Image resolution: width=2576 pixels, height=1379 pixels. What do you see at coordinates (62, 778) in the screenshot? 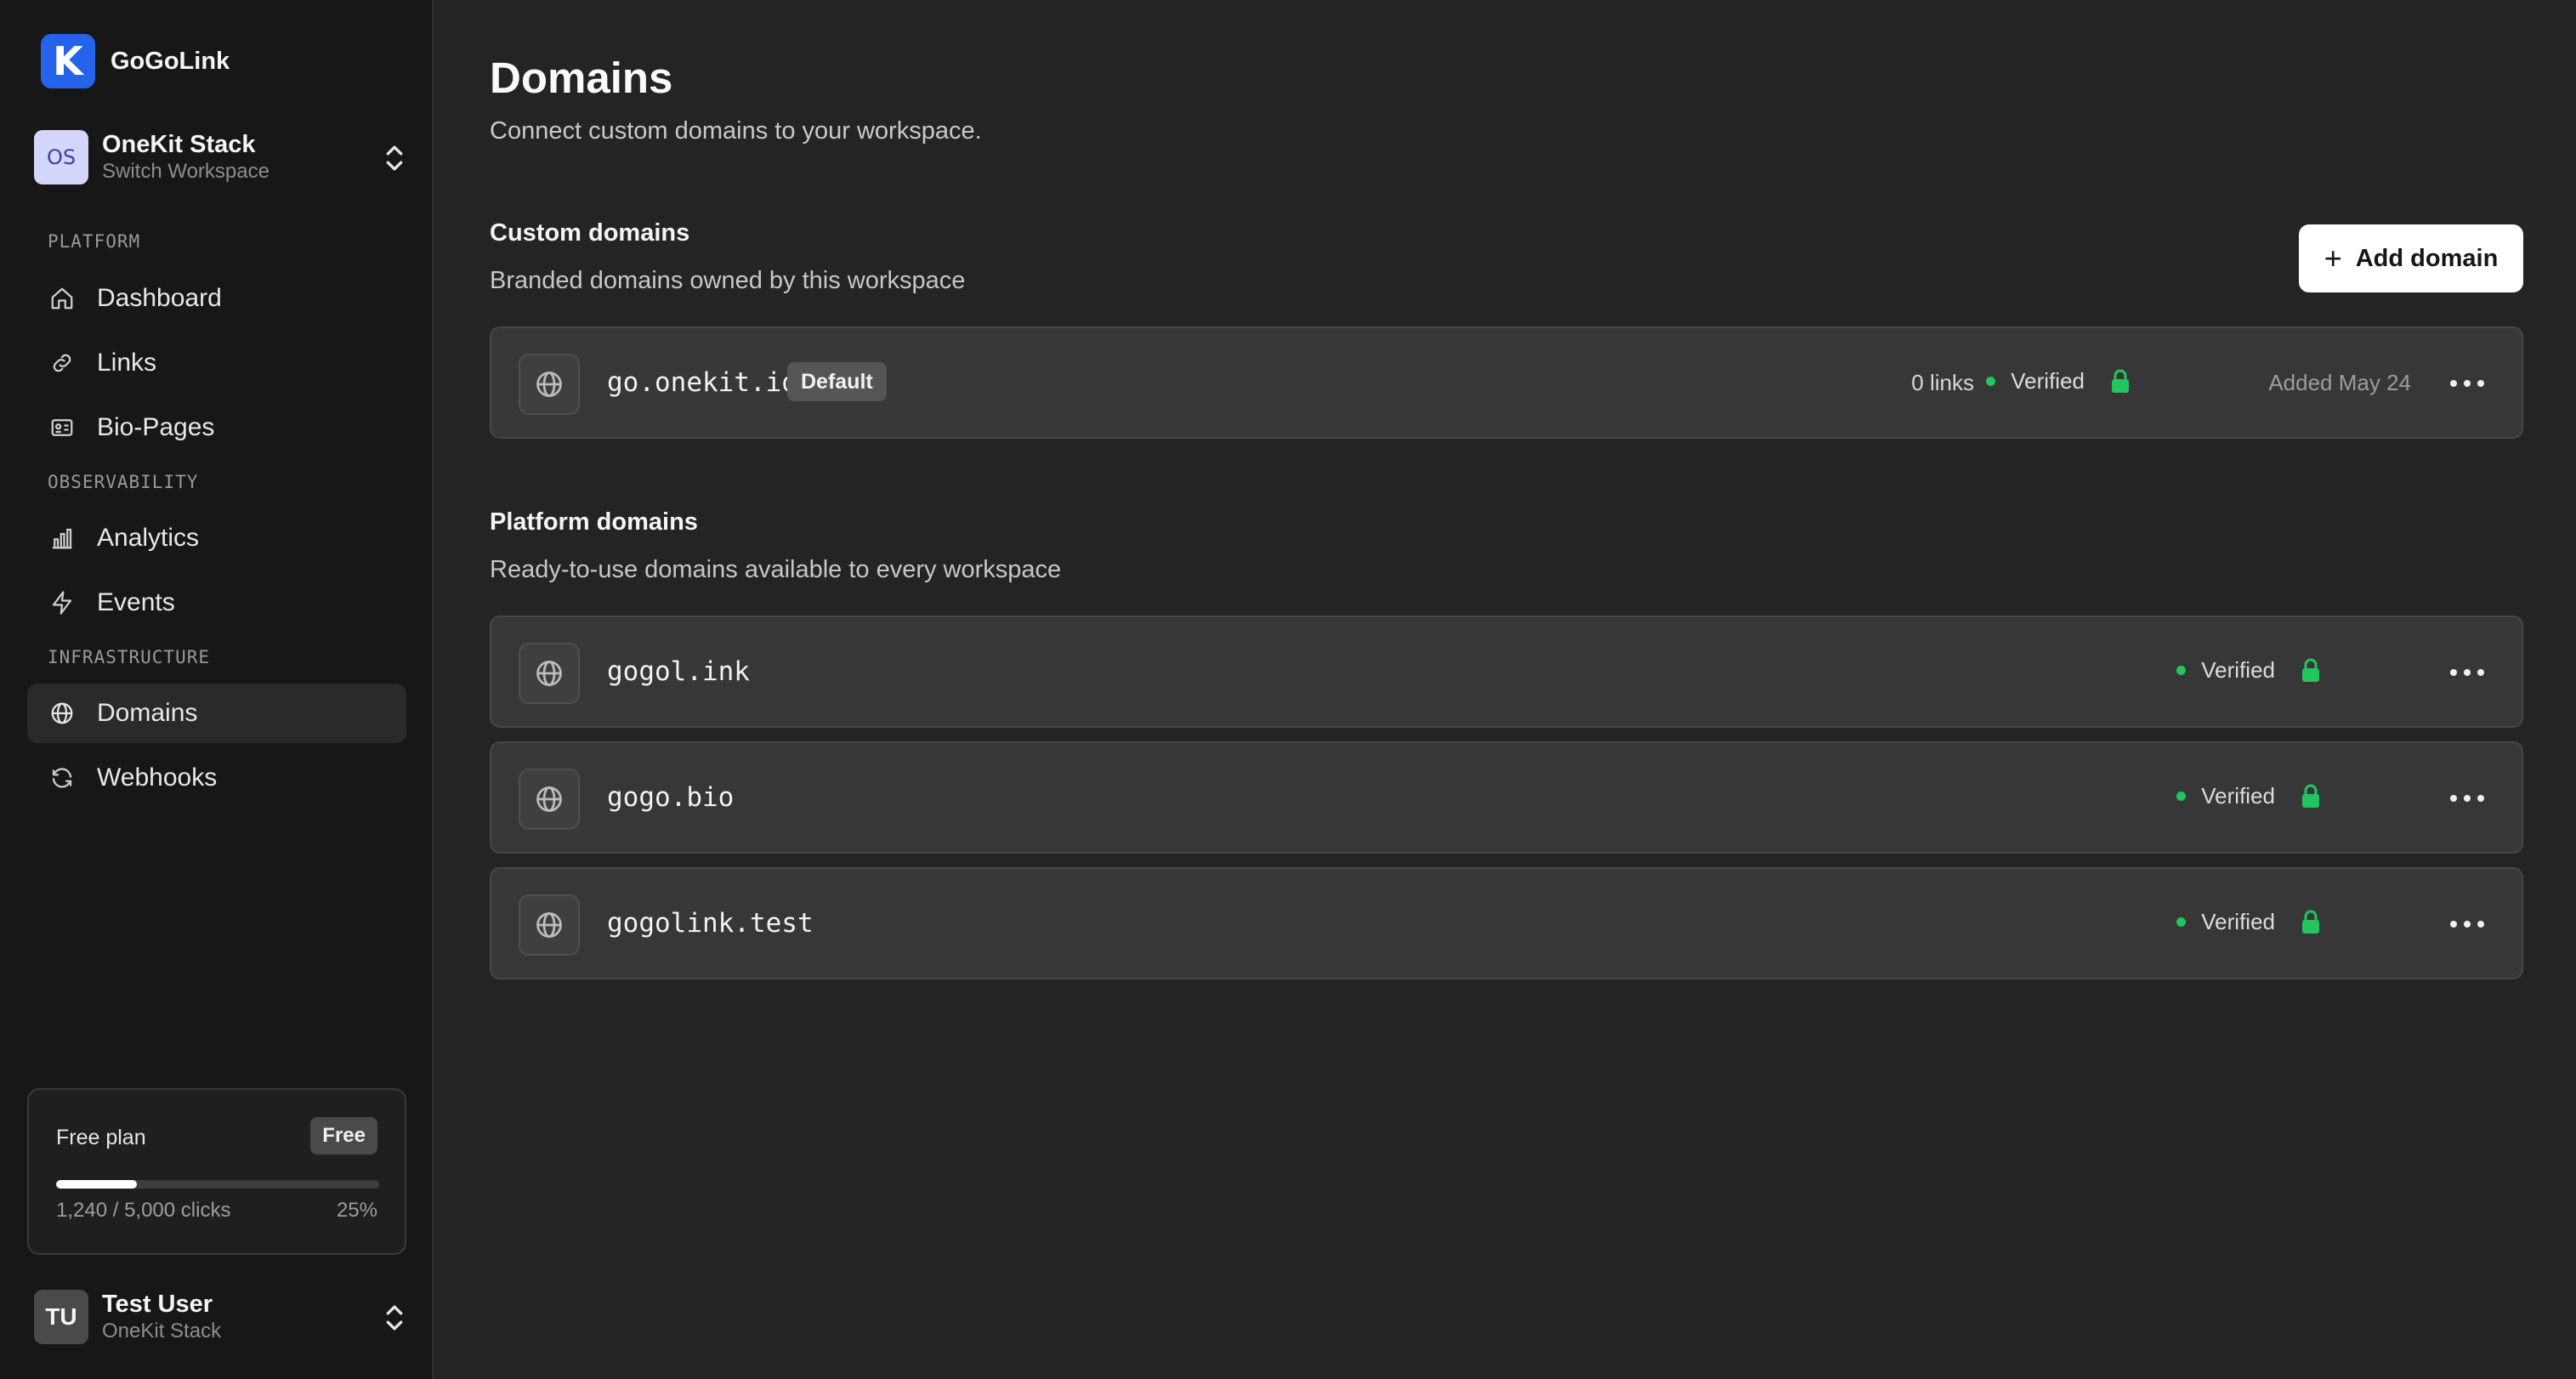
I see `refresh-icon` at bounding box center [62, 778].